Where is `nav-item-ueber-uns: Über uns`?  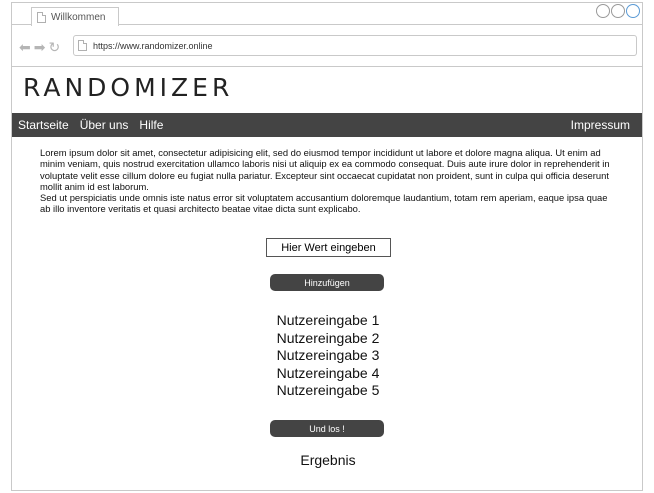 nav-item-ueber-uns: Über uns is located at coordinates (104, 125).